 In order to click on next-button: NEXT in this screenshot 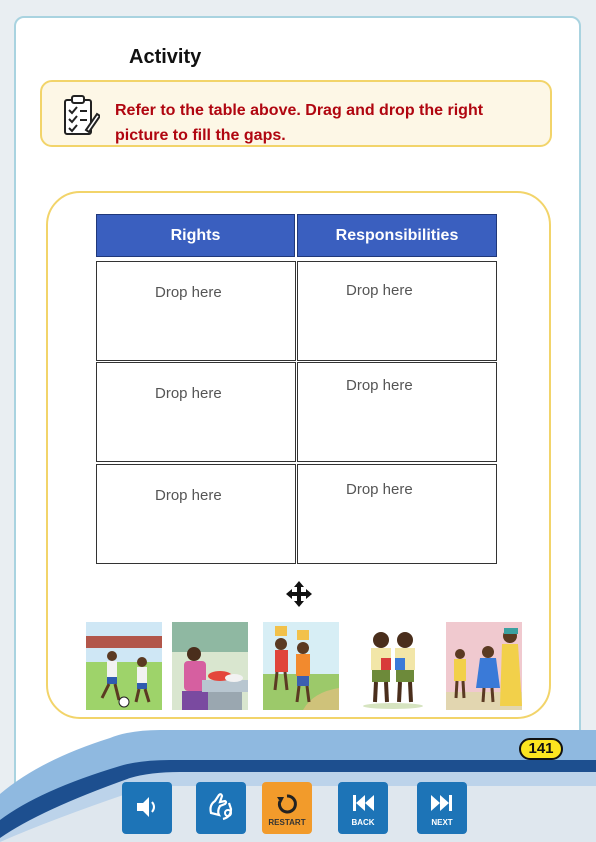, I will do `click(442, 808)`.